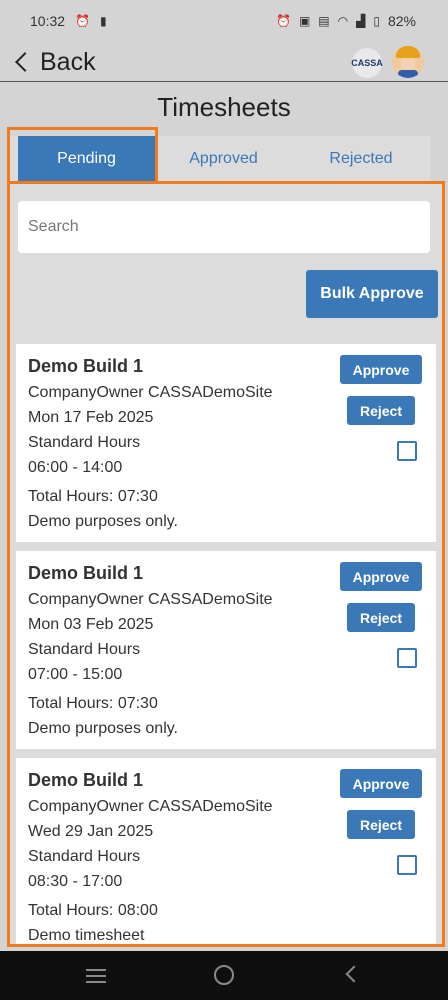 Image resolution: width=448 pixels, height=1000 pixels. I want to click on avatar-face, so click(408, 64).